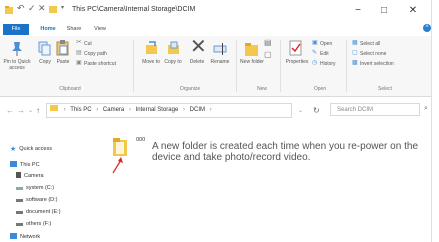  I want to click on ribbon-tabs: File Home Share View ^, so click(215, 29).